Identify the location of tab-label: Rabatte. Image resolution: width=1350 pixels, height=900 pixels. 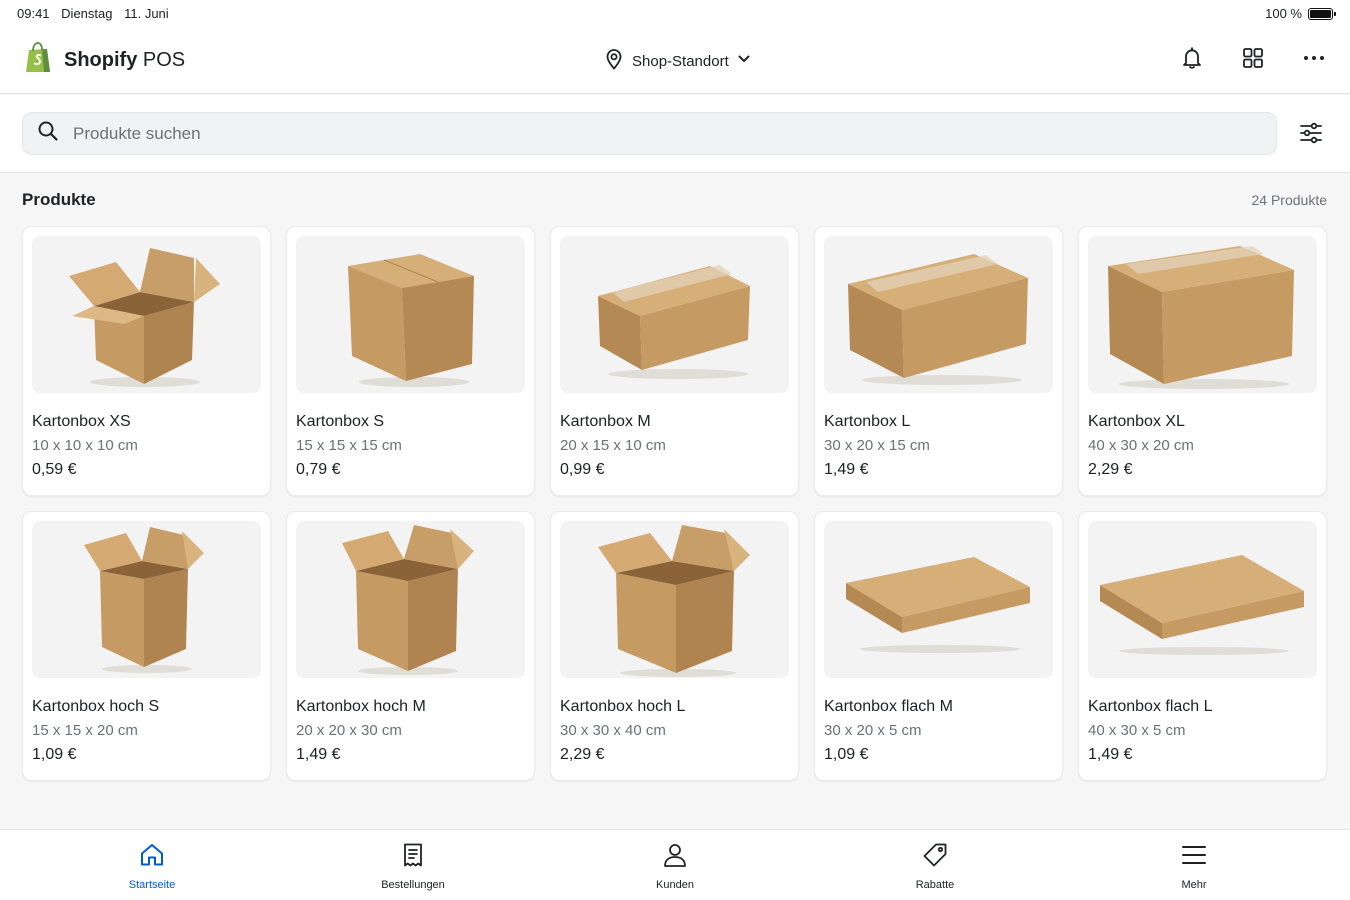
(935, 885).